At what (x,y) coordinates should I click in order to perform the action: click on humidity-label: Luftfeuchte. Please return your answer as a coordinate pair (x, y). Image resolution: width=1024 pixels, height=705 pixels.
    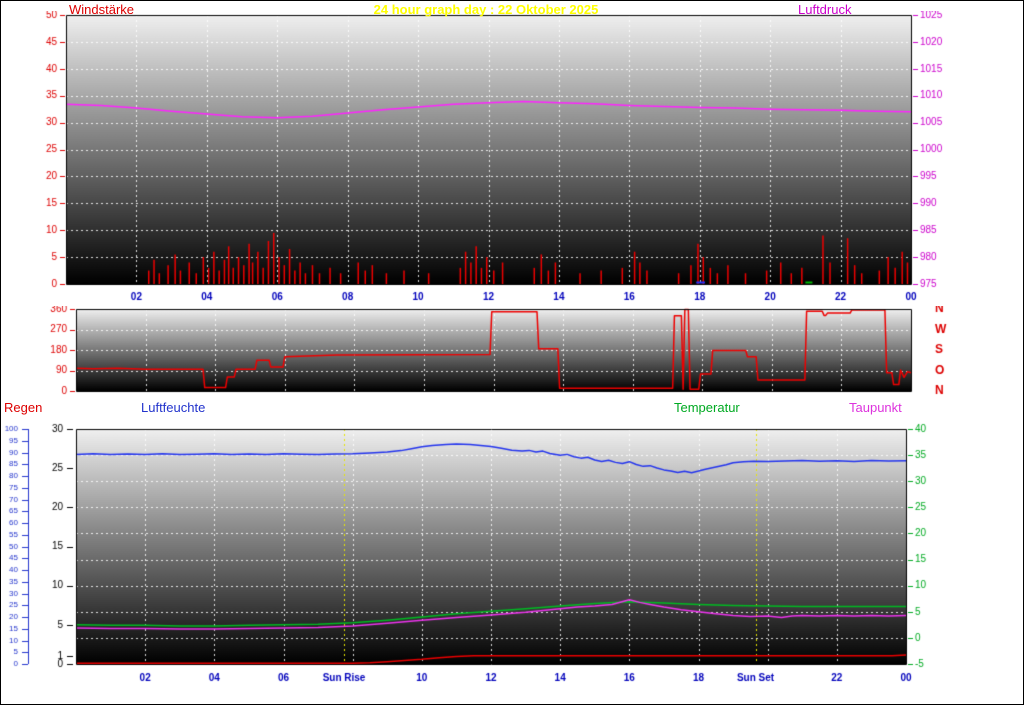
    Looking at the image, I should click on (173, 407).